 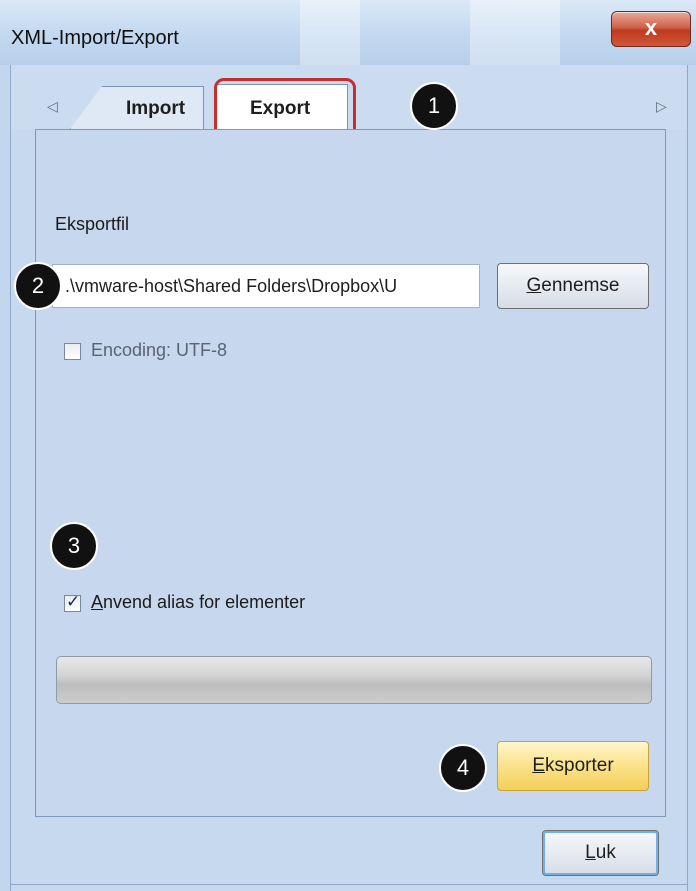 I want to click on annotation-badge-3: 3, so click(x=74, y=546).